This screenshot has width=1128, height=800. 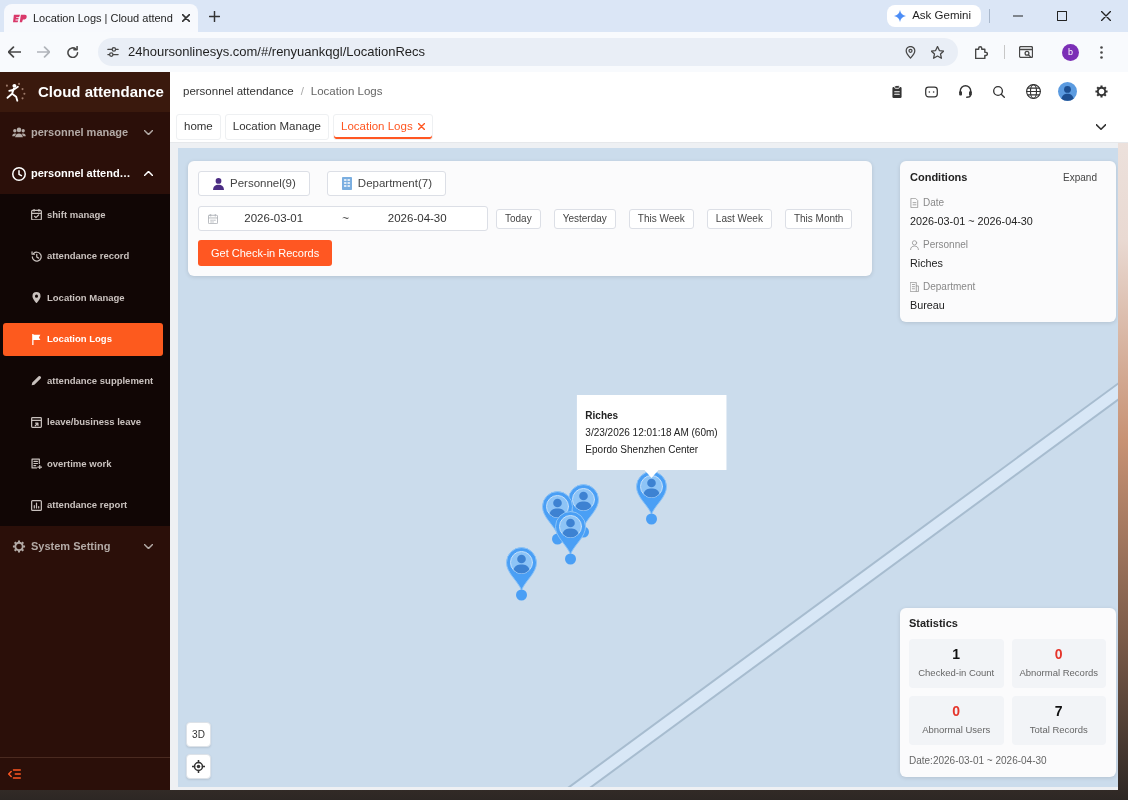 I want to click on expand-link: Expand, so click(x=1080, y=177).